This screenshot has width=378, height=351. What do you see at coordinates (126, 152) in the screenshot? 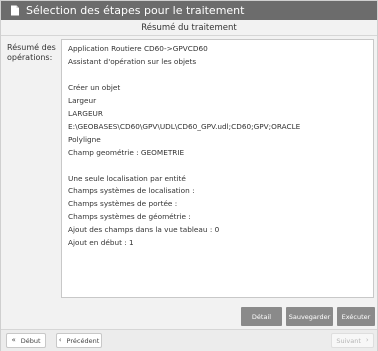
I see `summary-line: Champ geométrie : GEOMETRIE` at bounding box center [126, 152].